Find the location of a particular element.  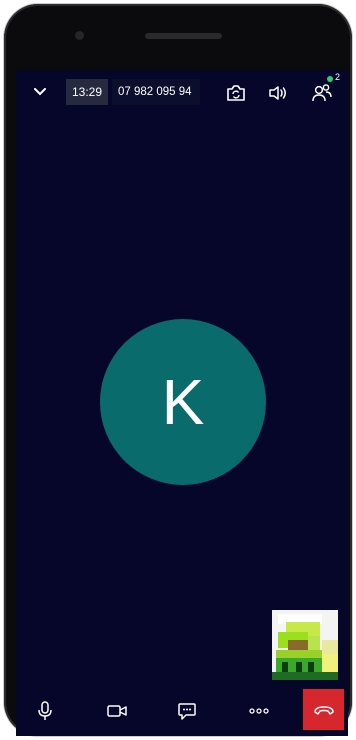

call-controls-bar is located at coordinates (182, 711).